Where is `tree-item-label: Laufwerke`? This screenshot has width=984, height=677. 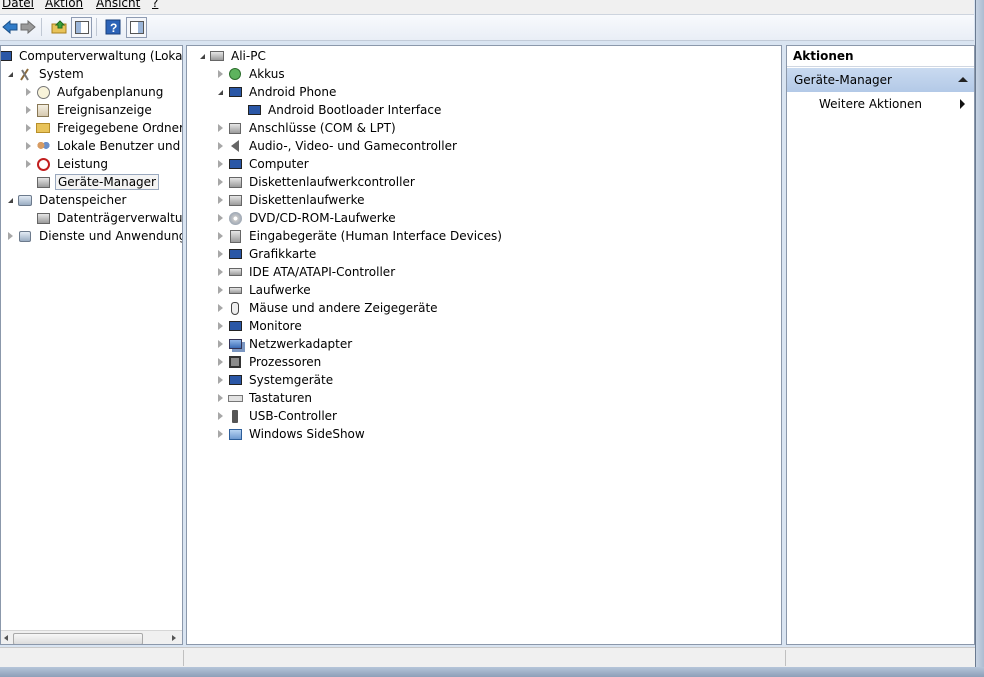
tree-item-label: Laufwerke is located at coordinates (280, 290).